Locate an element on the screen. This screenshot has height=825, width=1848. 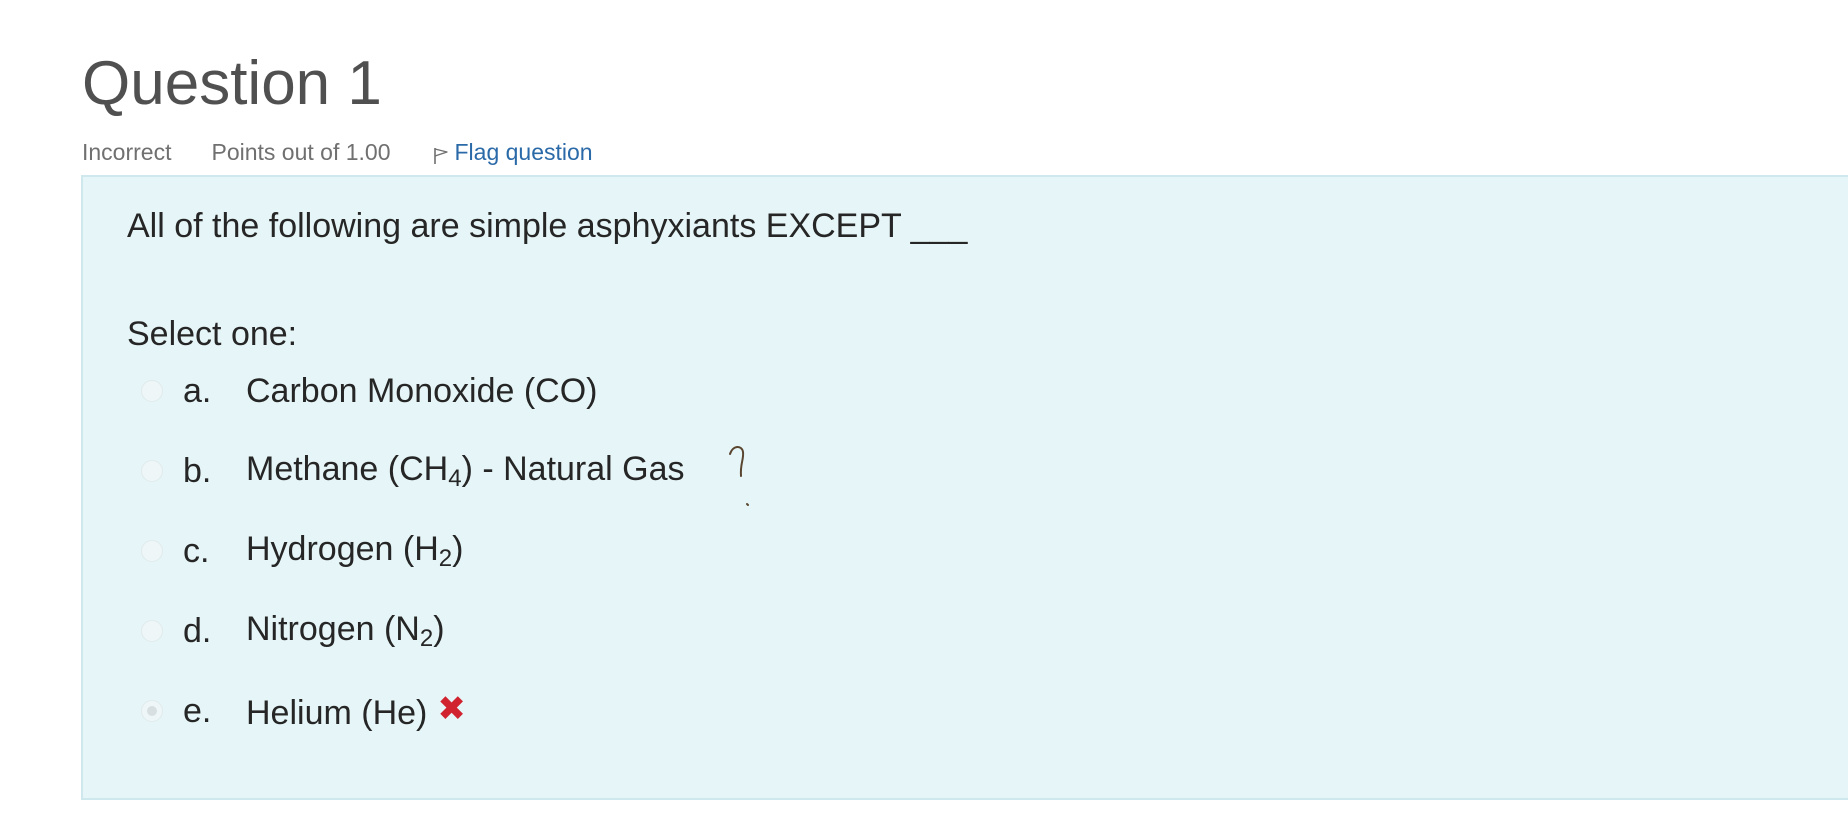
incorrect-x-icon: ✖ is located at coordinates (451, 709).